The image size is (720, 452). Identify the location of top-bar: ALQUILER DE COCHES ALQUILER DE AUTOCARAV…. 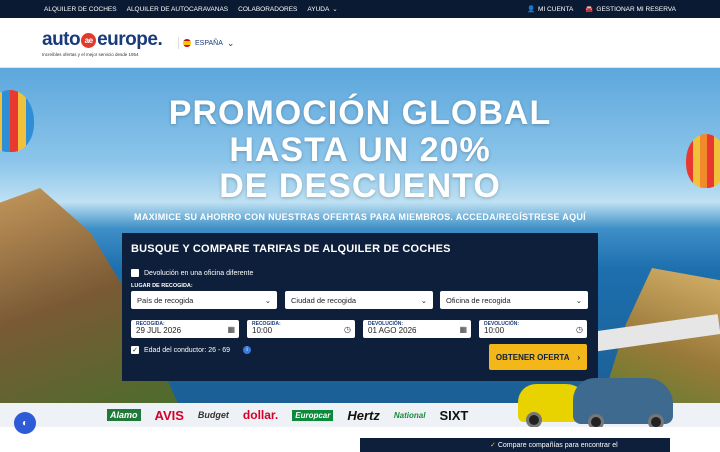
(360, 9).